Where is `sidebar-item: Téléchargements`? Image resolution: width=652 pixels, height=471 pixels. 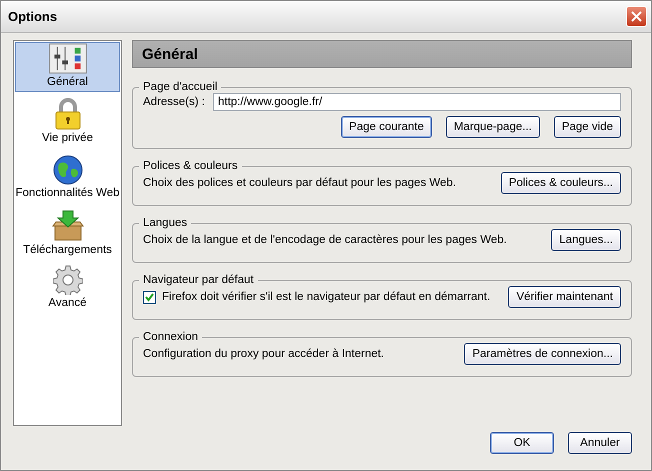 sidebar-item: Téléchargements is located at coordinates (67, 231).